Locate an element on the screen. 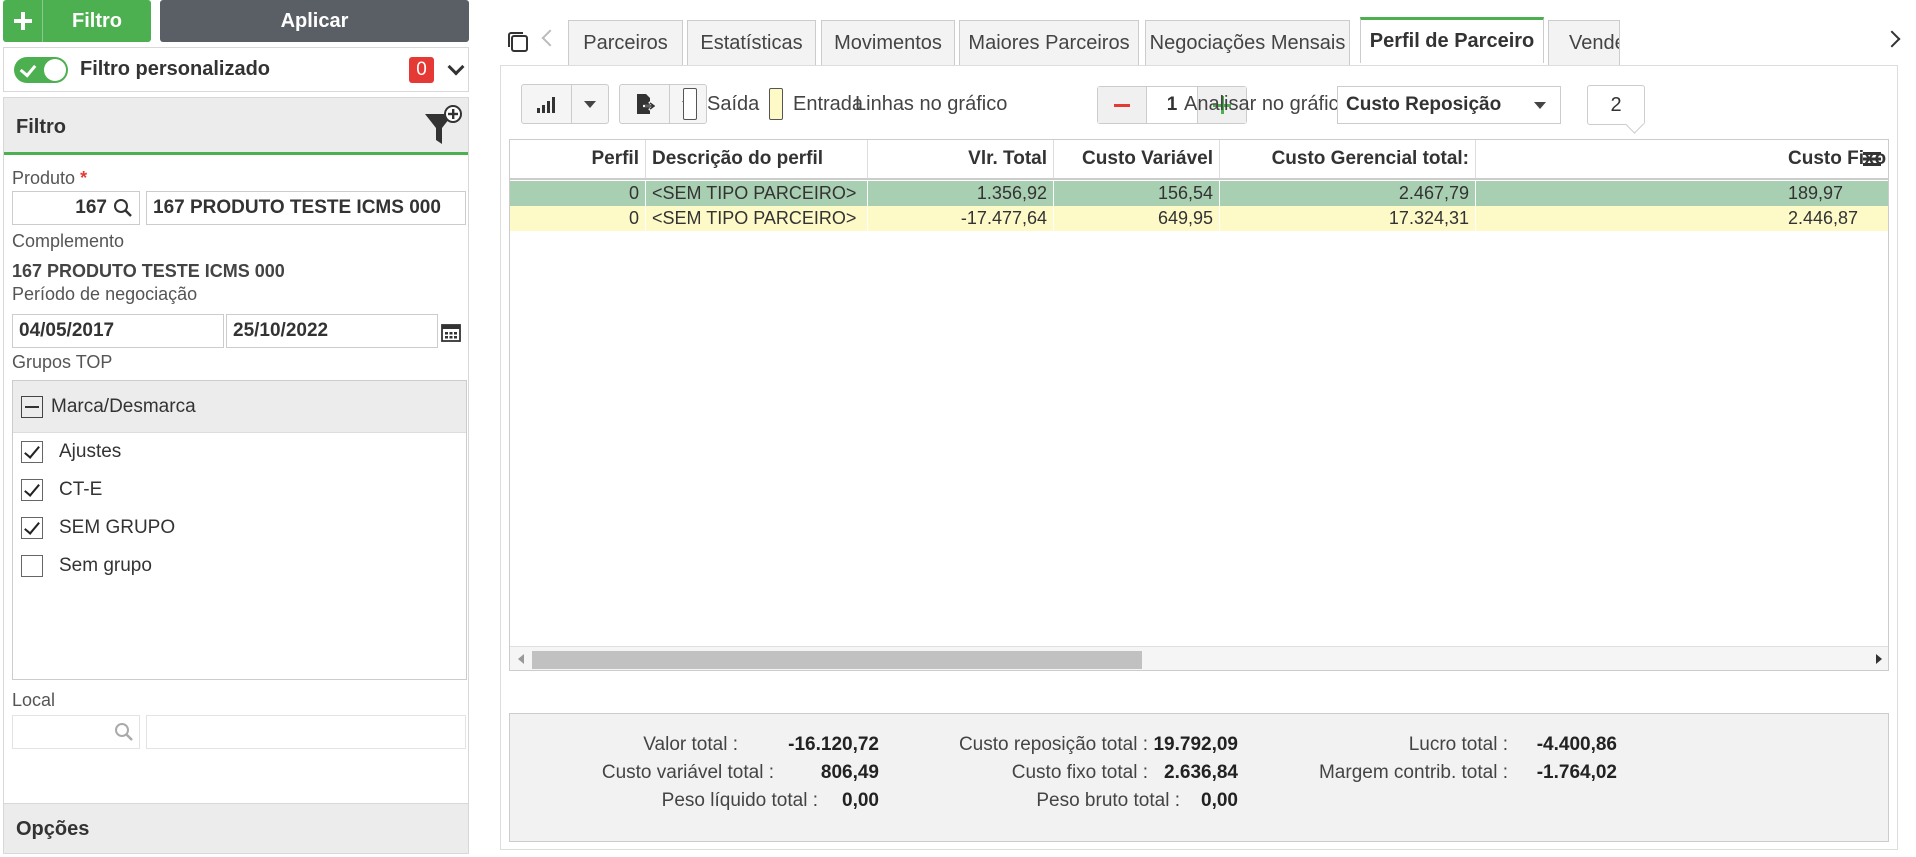 The width and height of the screenshot is (1916, 857). filter-panel-header: Filtro is located at coordinates (236, 126).